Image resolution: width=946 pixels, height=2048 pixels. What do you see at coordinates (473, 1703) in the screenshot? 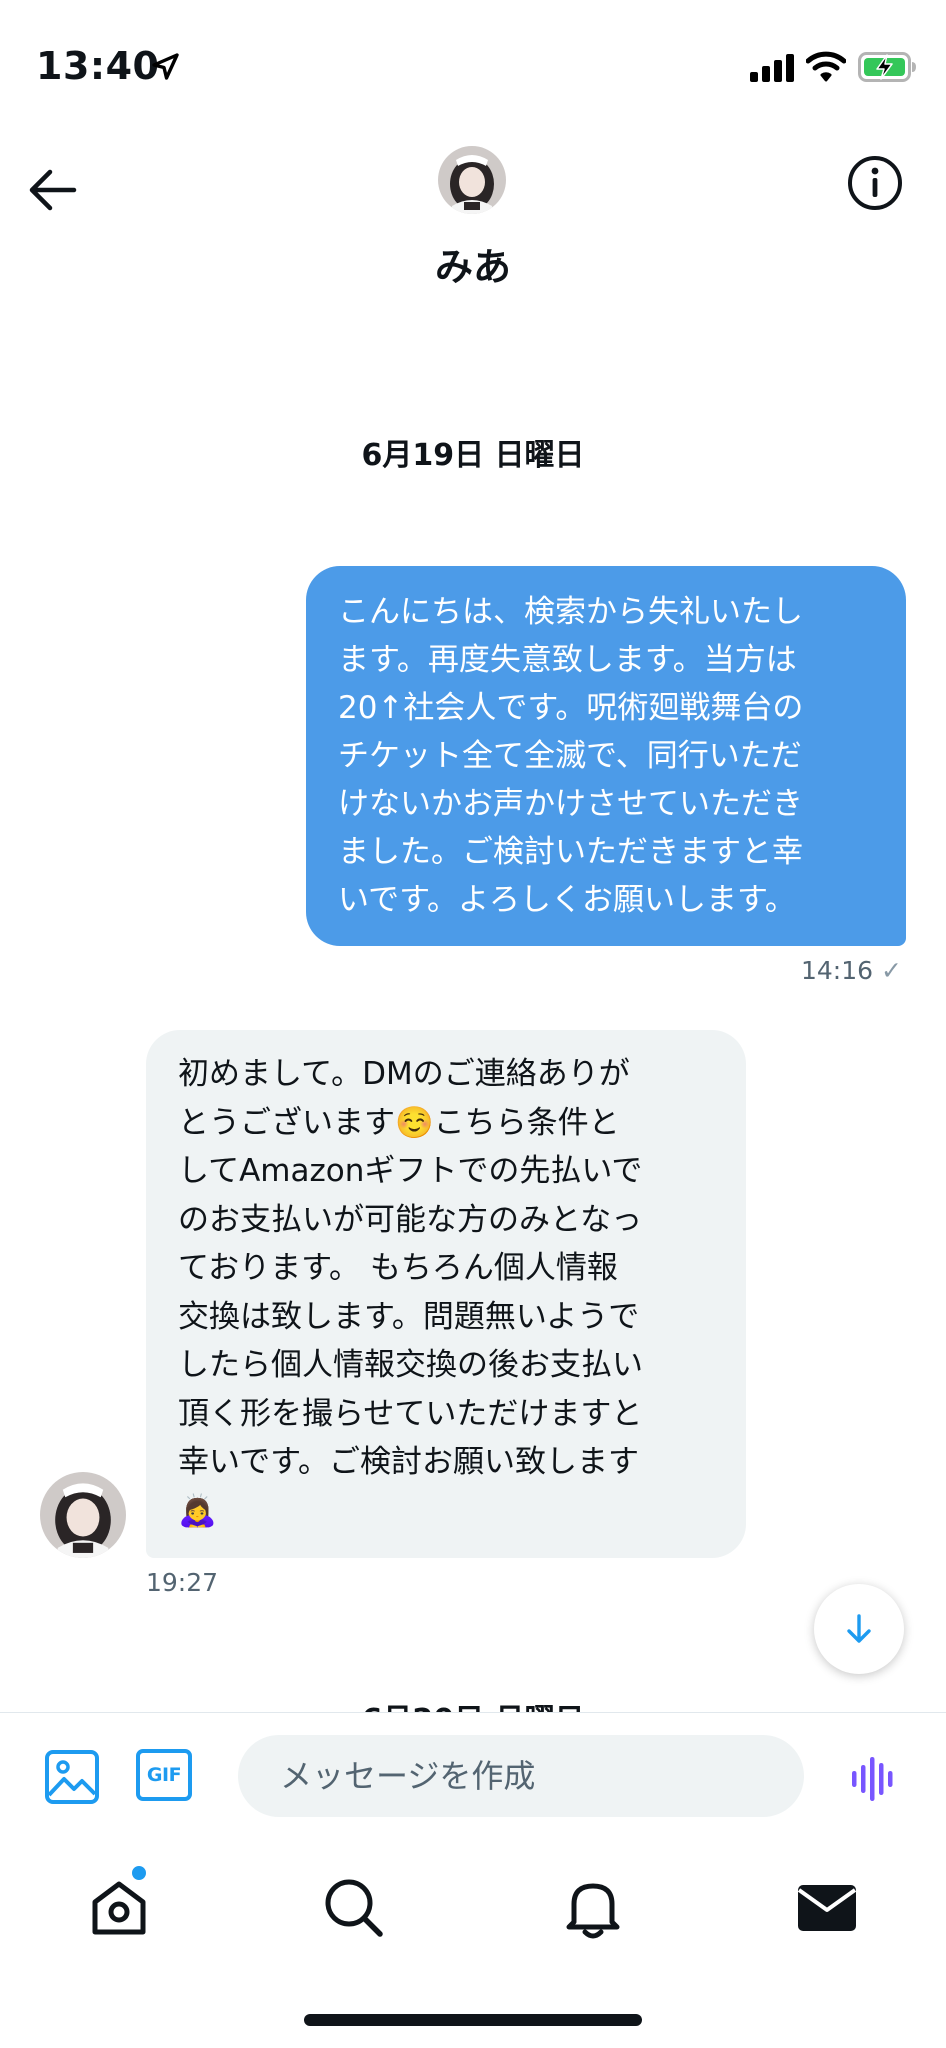
I see `date-separator-label: 6月20日 月曜日` at bounding box center [473, 1703].